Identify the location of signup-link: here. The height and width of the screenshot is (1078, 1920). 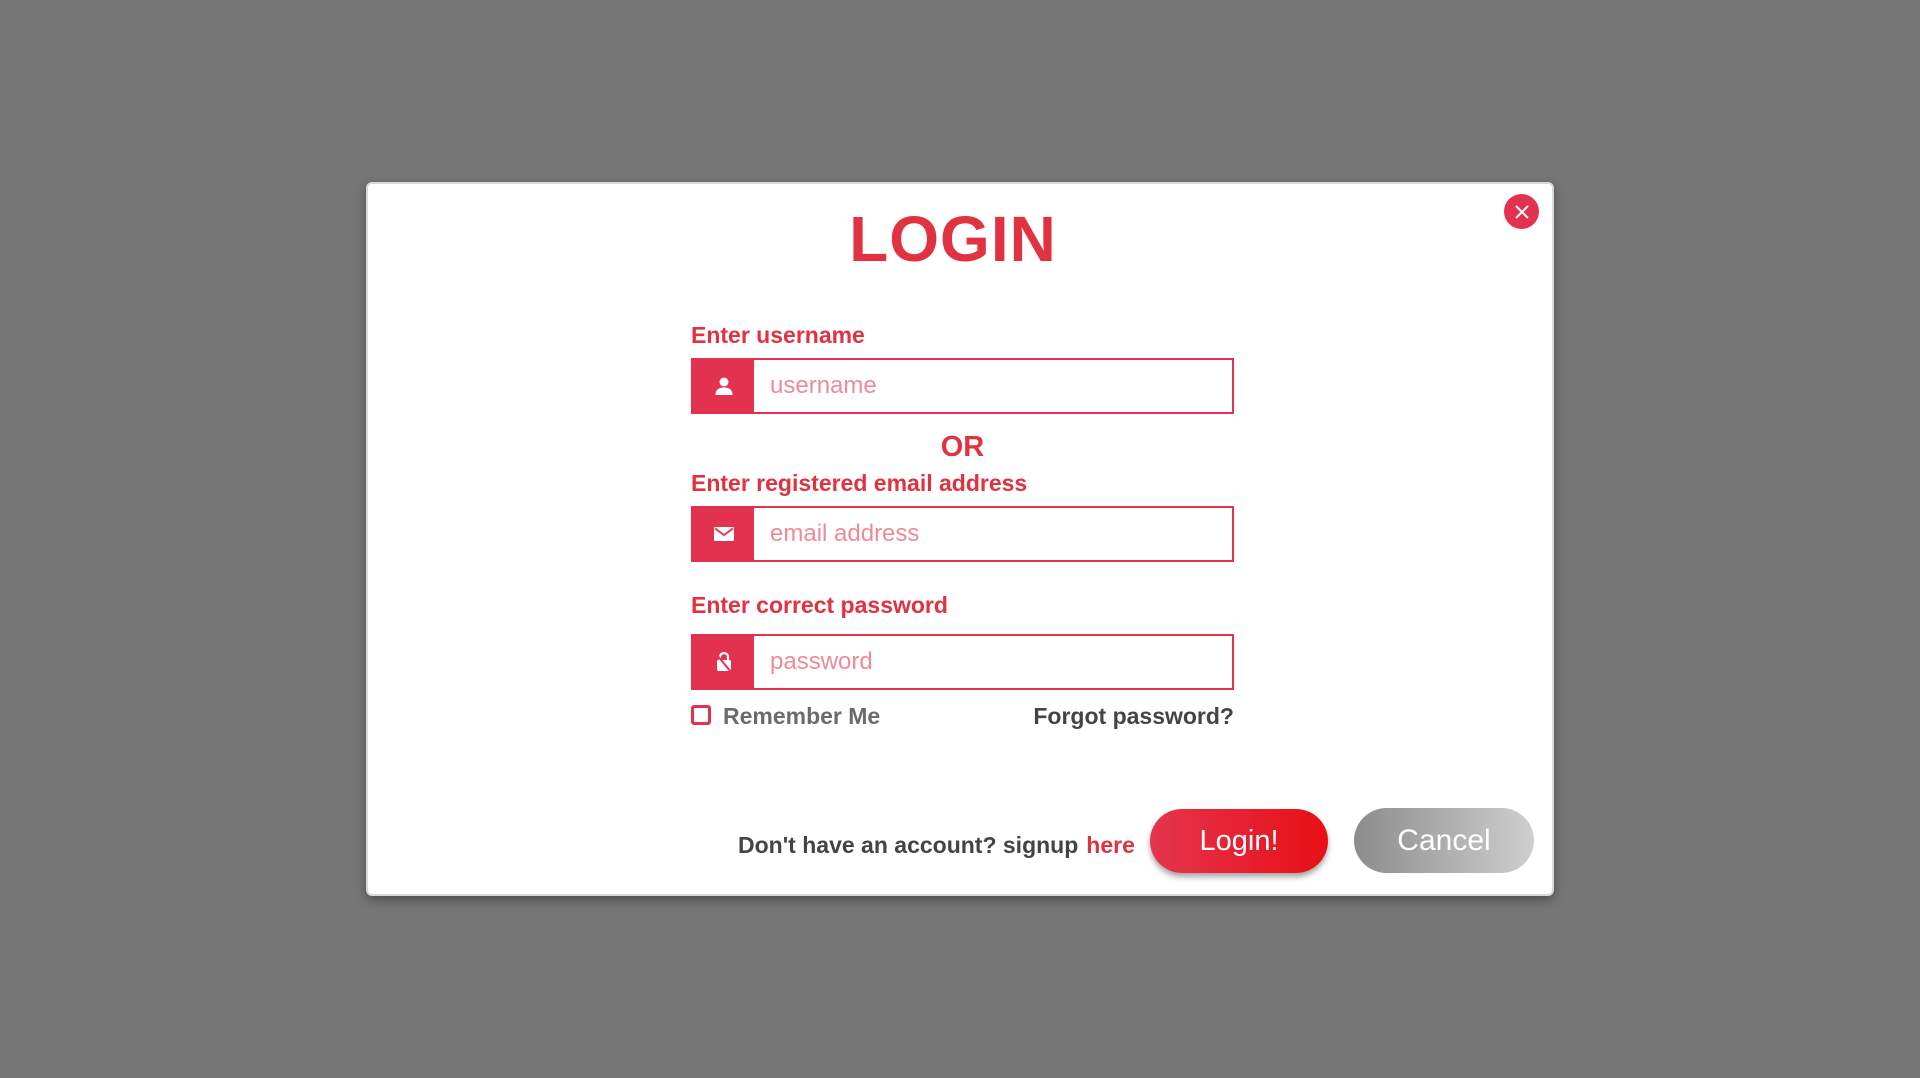
(1110, 845).